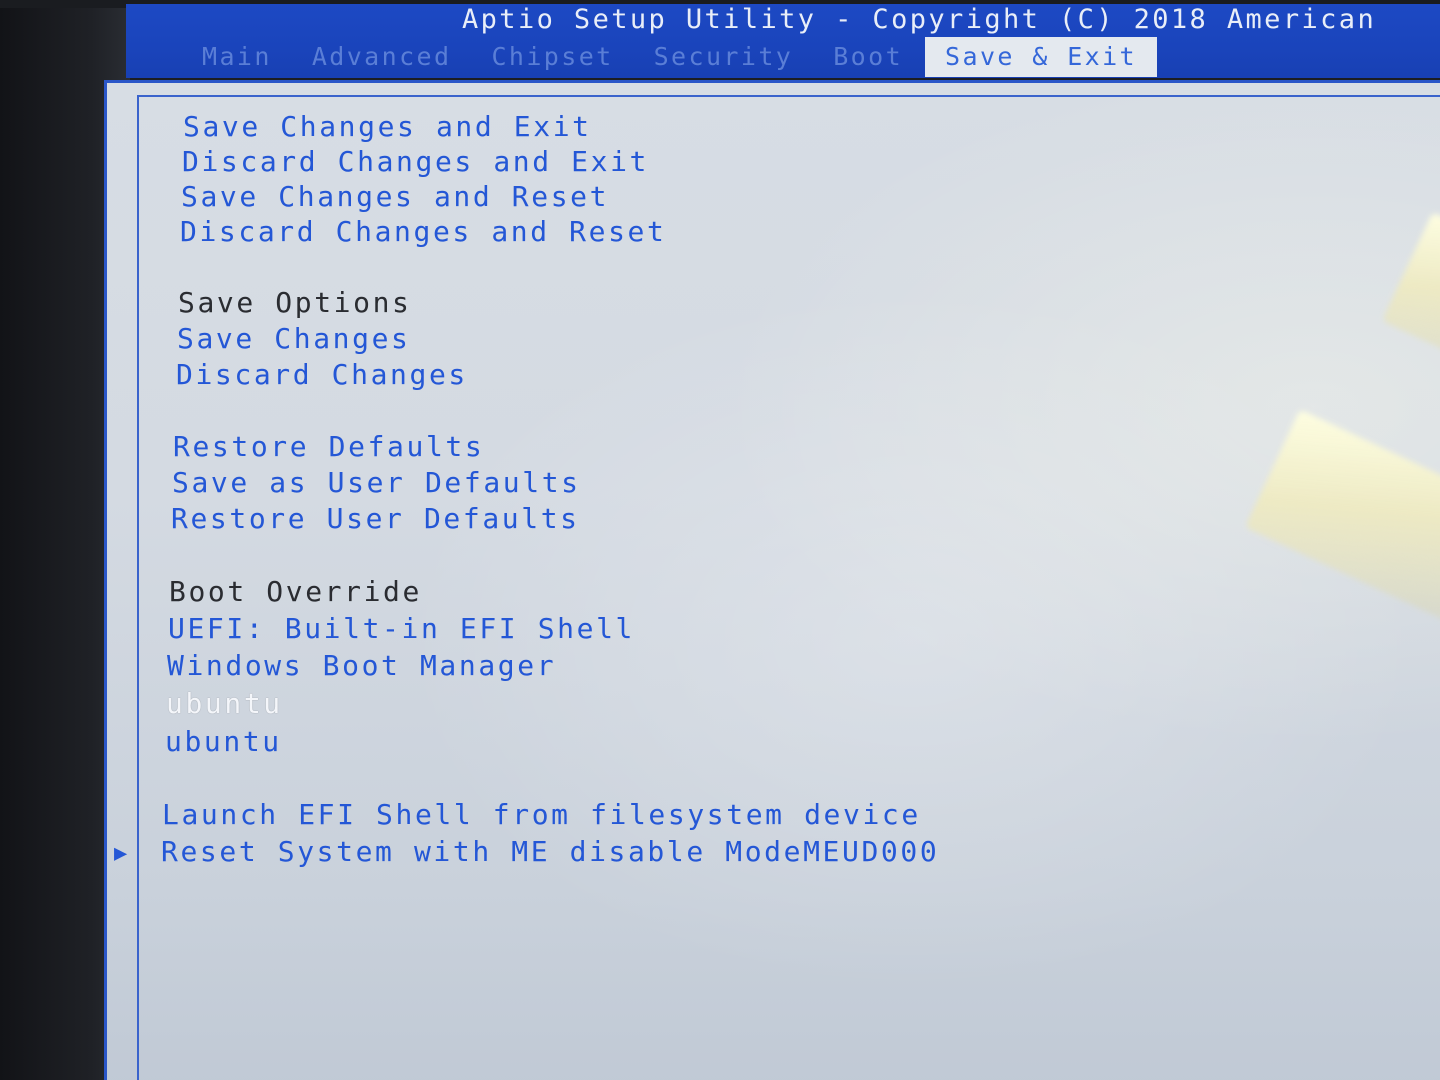 The width and height of the screenshot is (1440, 1080). I want to click on menu-item-save-as-user-defaults: Save as User Defaults, so click(376, 483).